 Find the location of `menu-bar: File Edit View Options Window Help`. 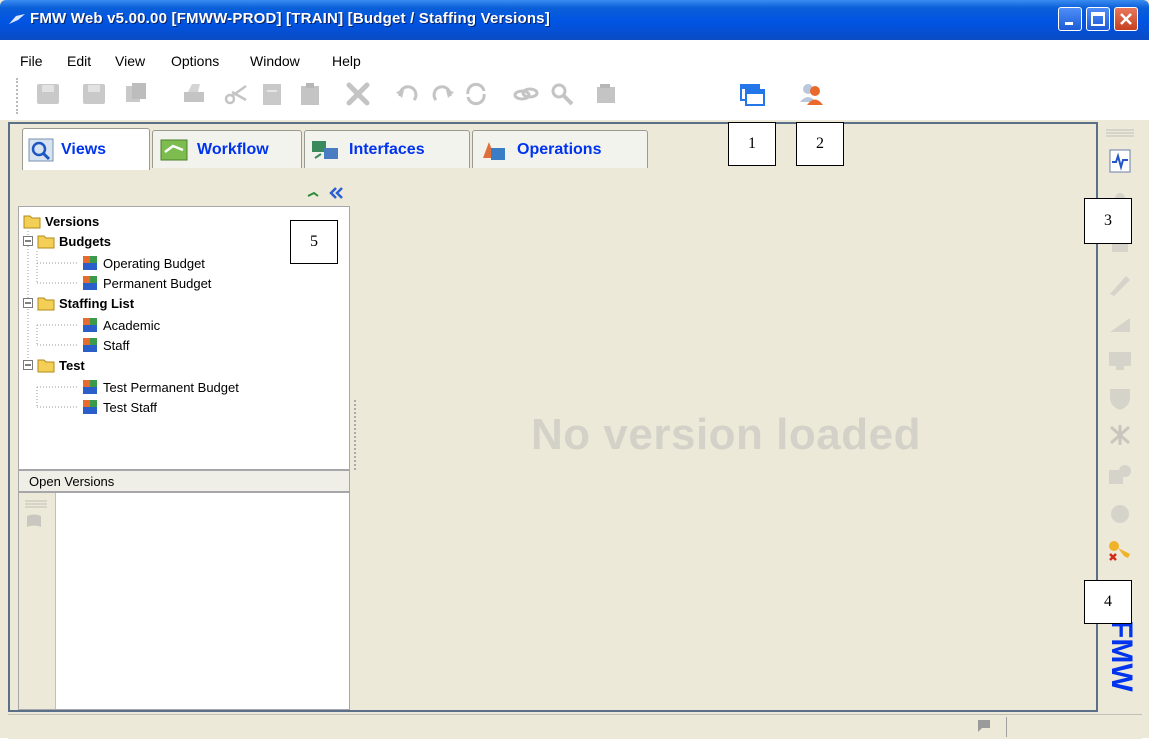

menu-bar: File Edit View Options Window Help is located at coordinates (574, 56).